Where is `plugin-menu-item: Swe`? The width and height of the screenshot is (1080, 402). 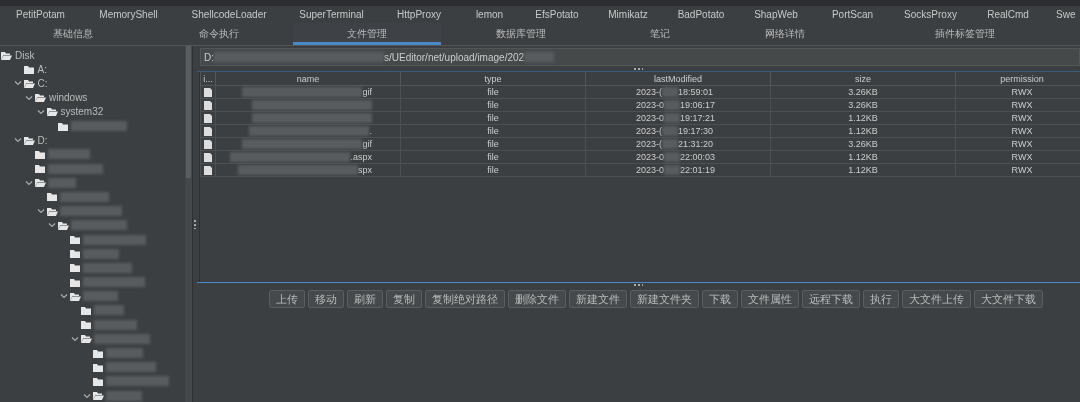 plugin-menu-item: Swe is located at coordinates (1066, 14).